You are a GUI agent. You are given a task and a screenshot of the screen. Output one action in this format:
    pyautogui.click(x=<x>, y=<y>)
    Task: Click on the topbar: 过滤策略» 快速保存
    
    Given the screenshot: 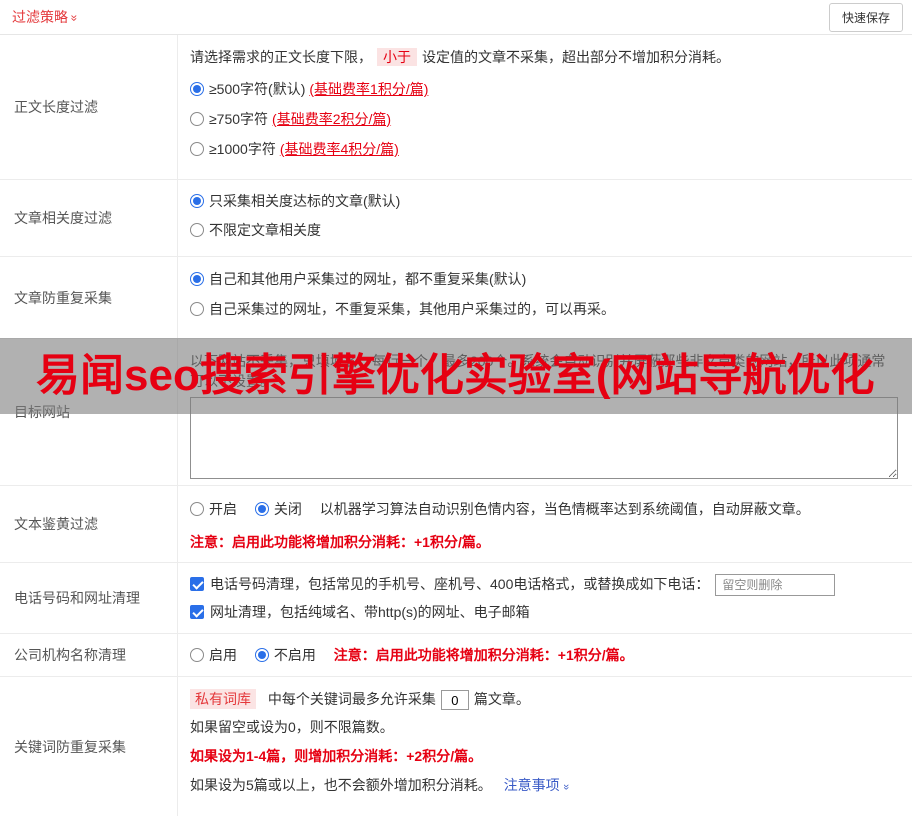 What is the action you would take?
    pyautogui.click(x=456, y=17)
    